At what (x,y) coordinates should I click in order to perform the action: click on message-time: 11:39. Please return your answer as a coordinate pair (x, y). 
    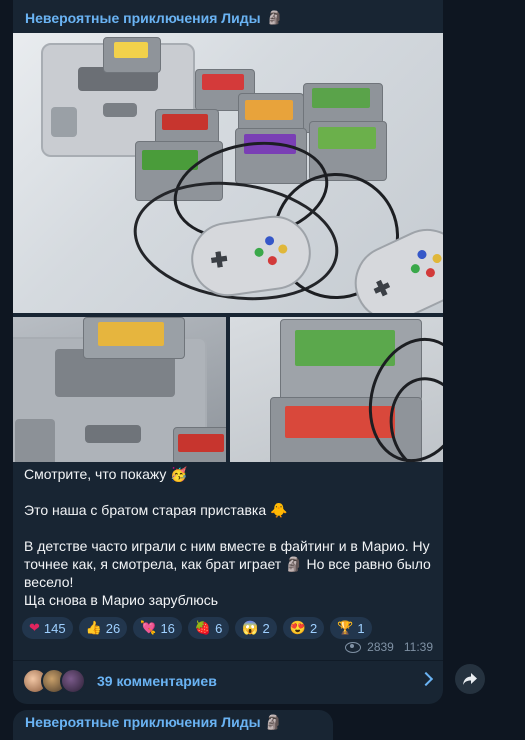
    Looking at the image, I should click on (418, 647).